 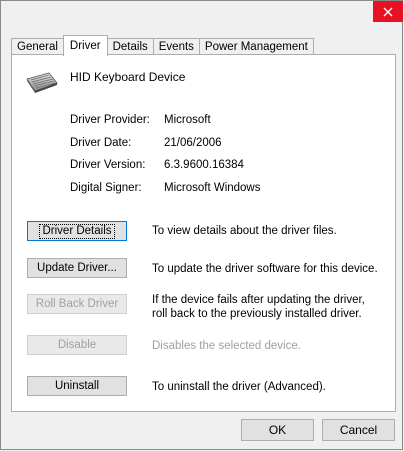 I want to click on device-name: HID Keyboard Device, so click(x=128, y=77).